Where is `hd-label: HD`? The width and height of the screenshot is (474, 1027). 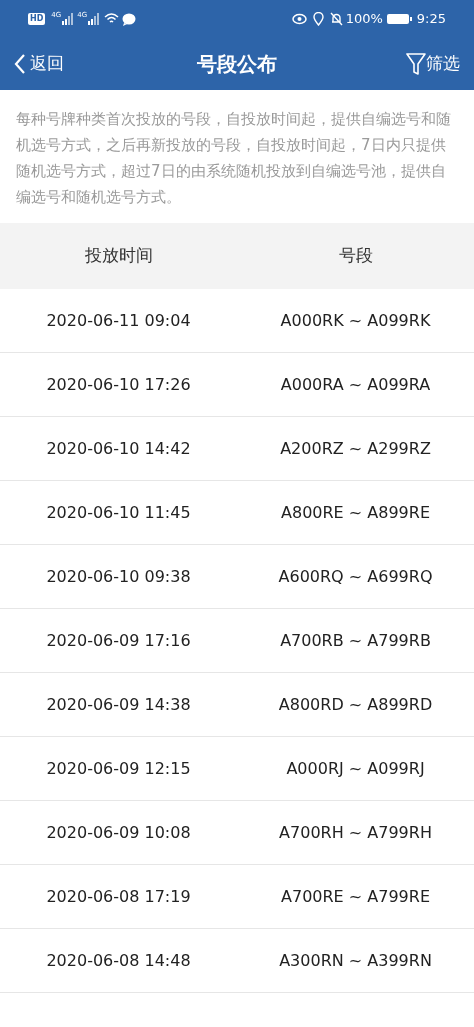
hd-label: HD is located at coordinates (37, 19).